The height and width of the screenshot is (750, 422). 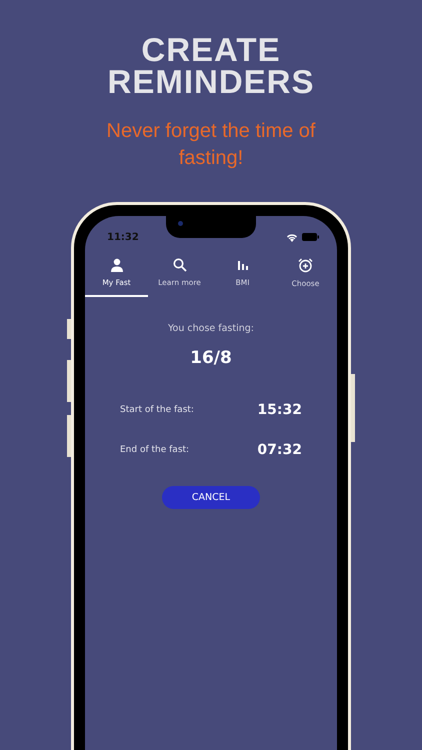 I want to click on search-icon, so click(x=179, y=265).